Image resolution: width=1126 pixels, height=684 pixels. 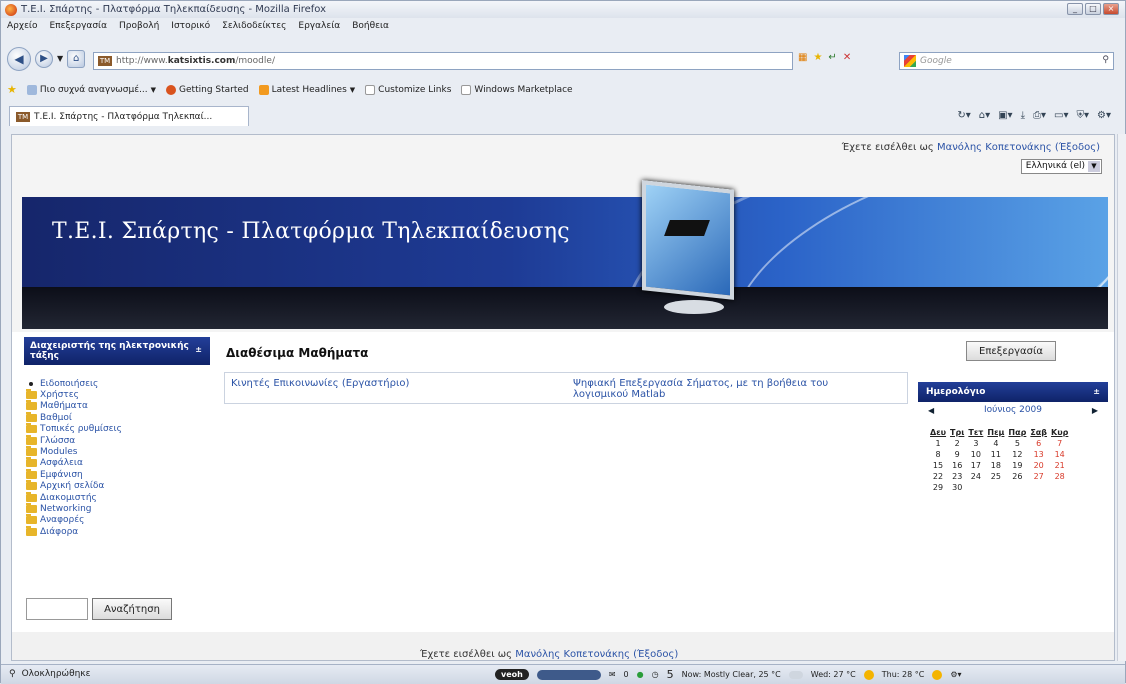 I want to click on calendar-day: 5, so click(x=1017, y=443).